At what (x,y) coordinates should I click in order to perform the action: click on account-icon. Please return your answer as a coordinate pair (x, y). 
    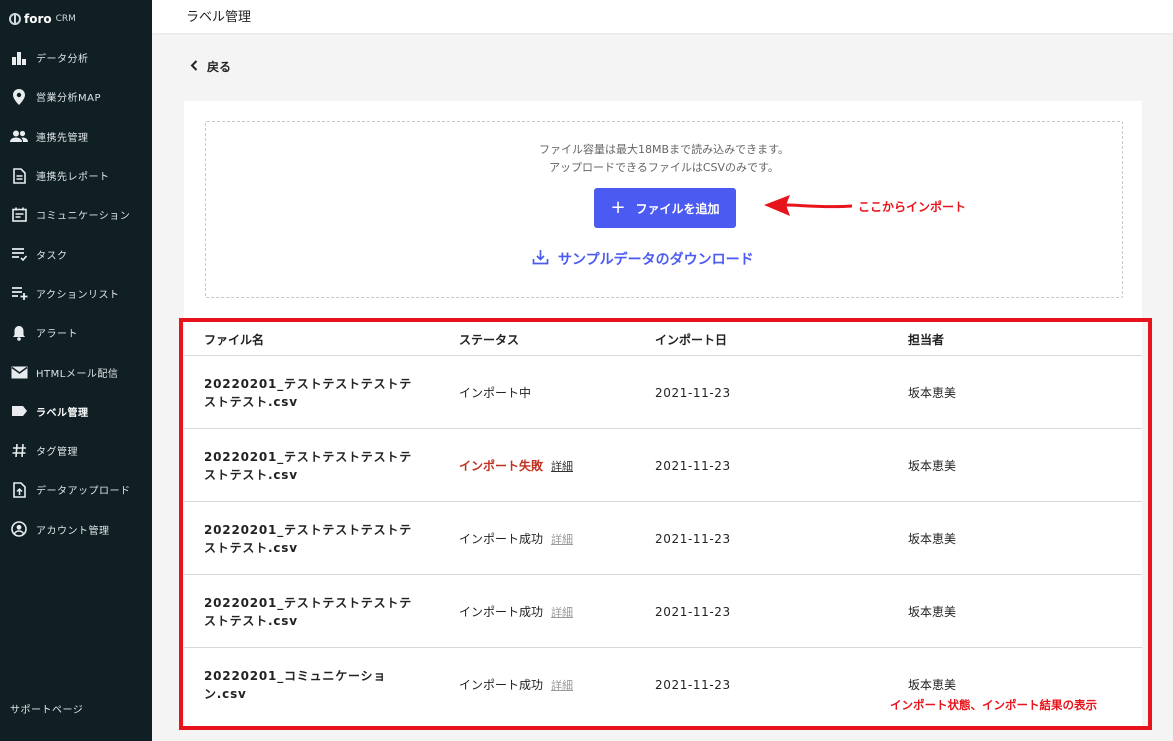
    Looking at the image, I should click on (19, 529).